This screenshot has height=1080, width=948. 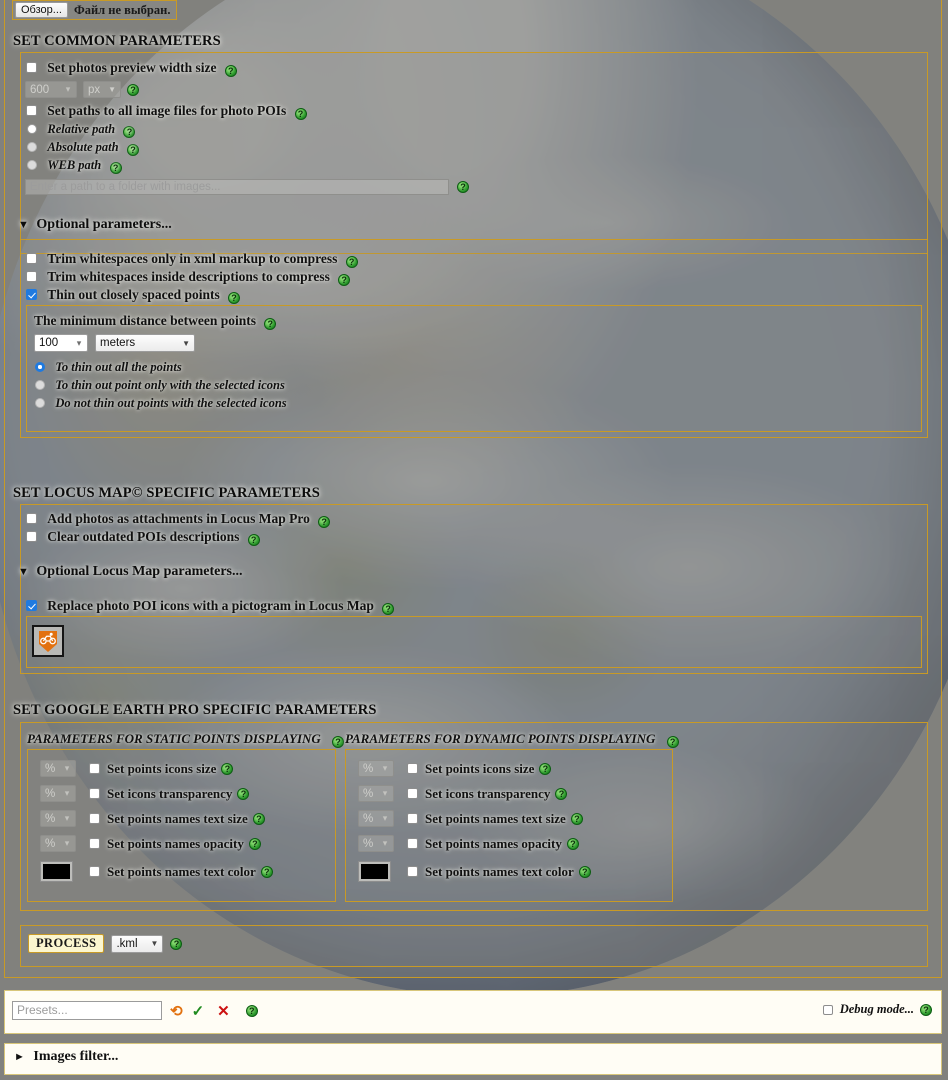 What do you see at coordinates (376, 843) in the screenshot?
I see `dynamic-names-opacity-input: % ▾` at bounding box center [376, 843].